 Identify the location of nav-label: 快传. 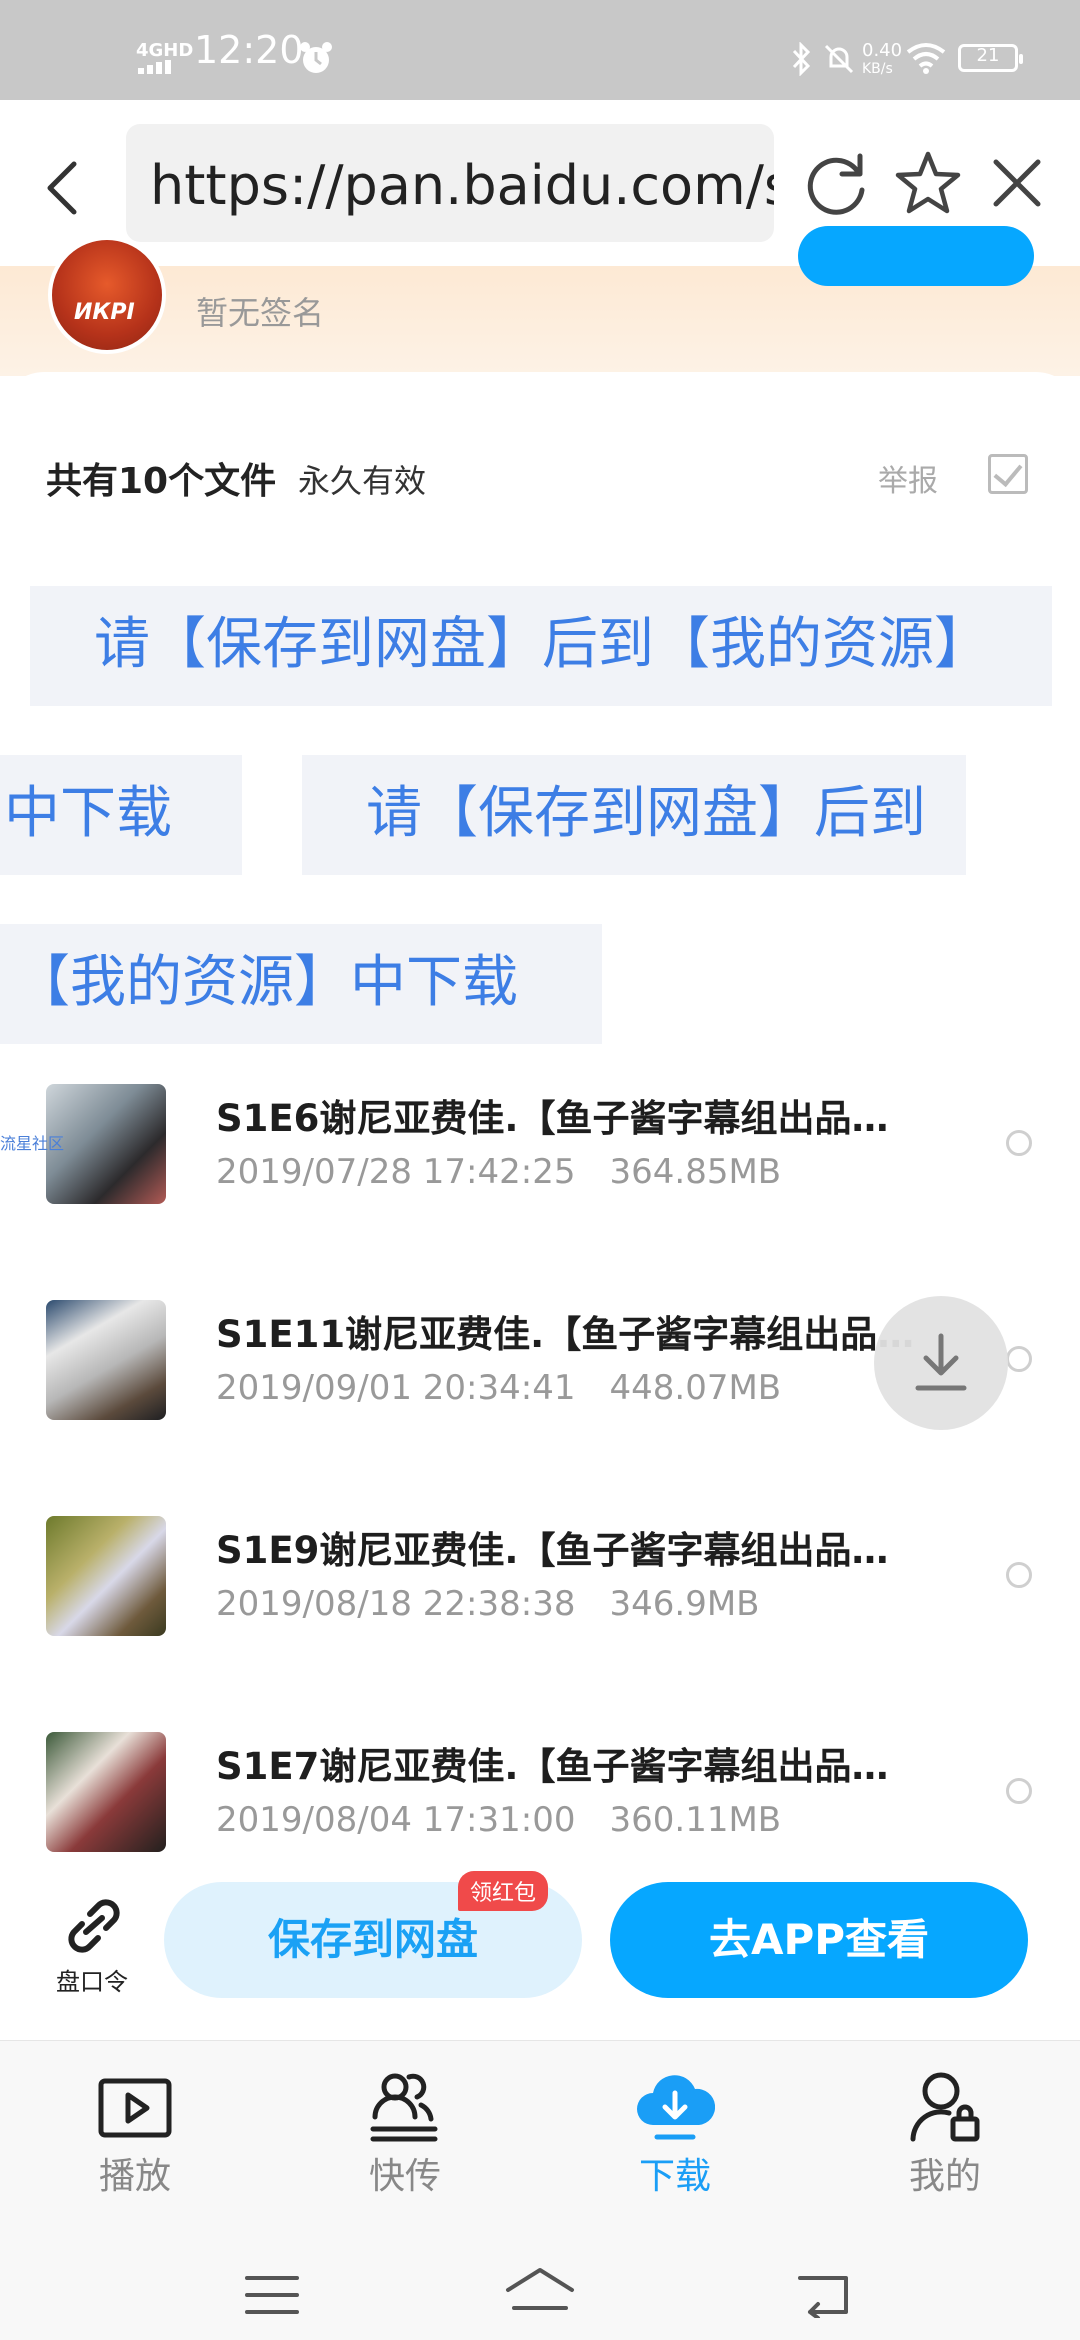
(404, 2176).